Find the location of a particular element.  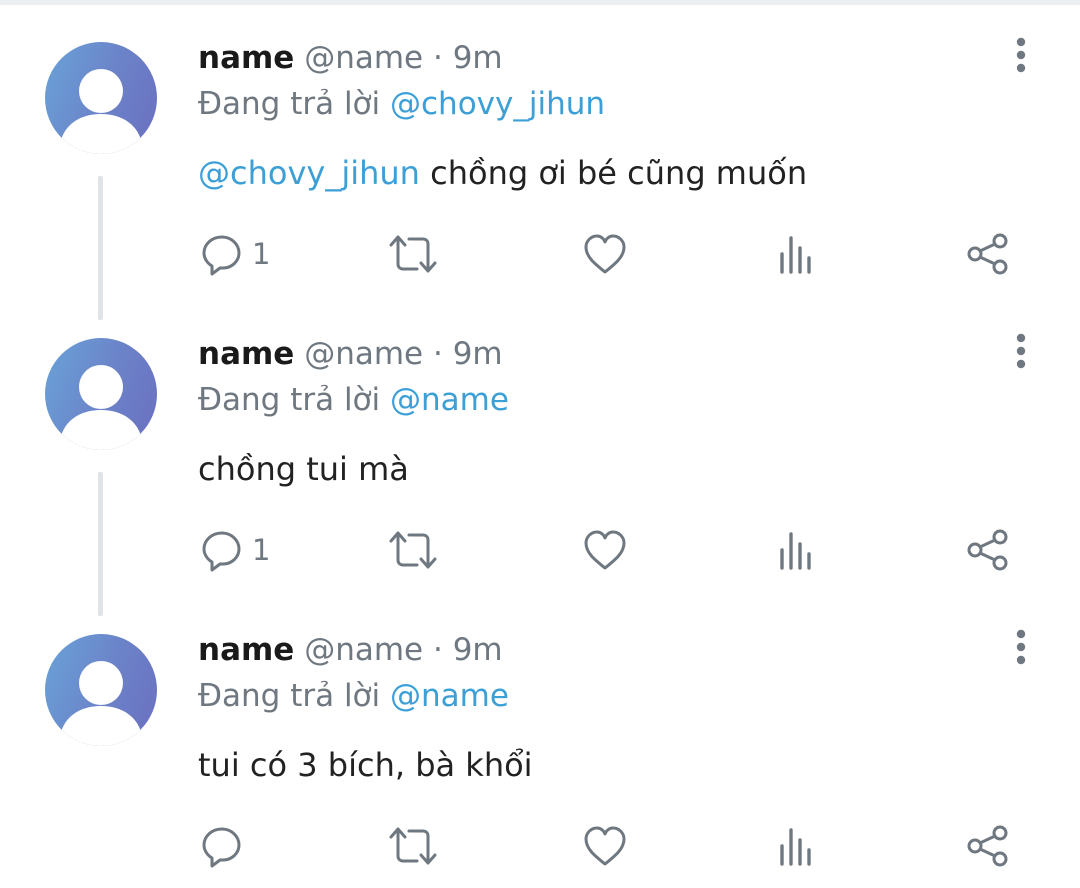

replying-to: Đang trả lời @chovy_jihun is located at coordinates (401, 104).